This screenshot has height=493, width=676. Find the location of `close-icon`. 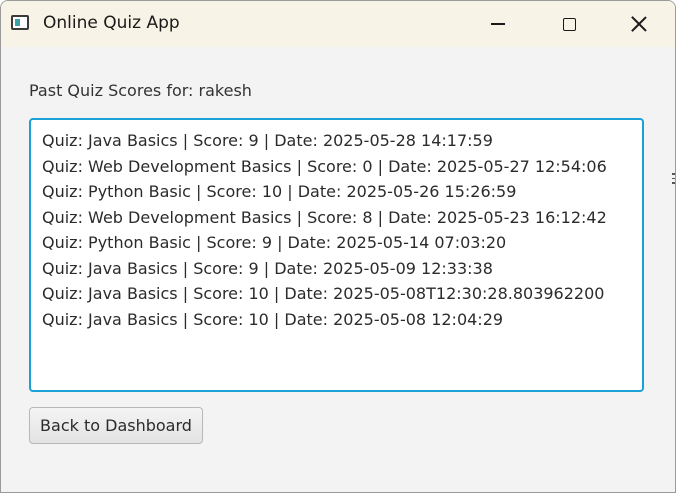

close-icon is located at coordinates (639, 24).